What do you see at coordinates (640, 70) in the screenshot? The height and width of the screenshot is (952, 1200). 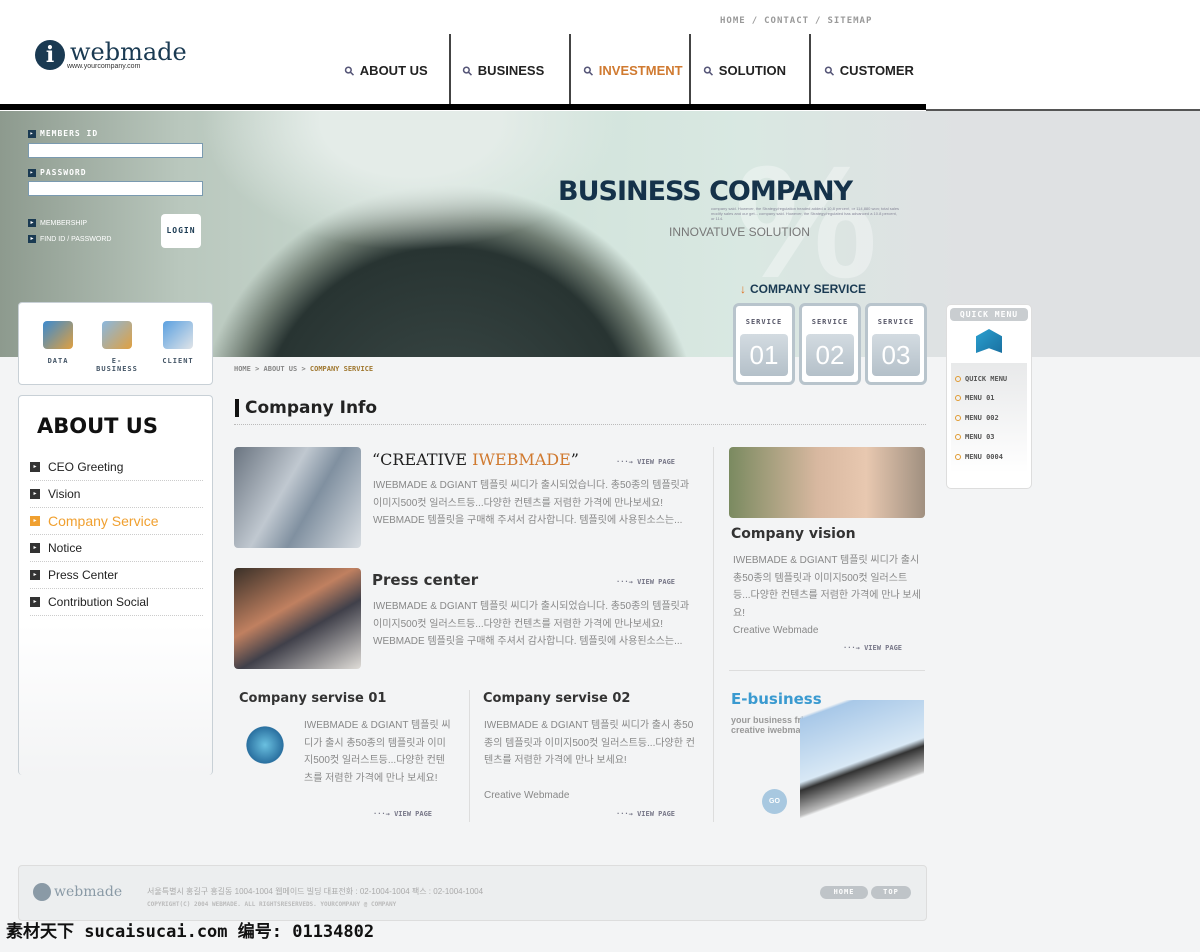 I see `nav-label: INVESTMENT` at bounding box center [640, 70].